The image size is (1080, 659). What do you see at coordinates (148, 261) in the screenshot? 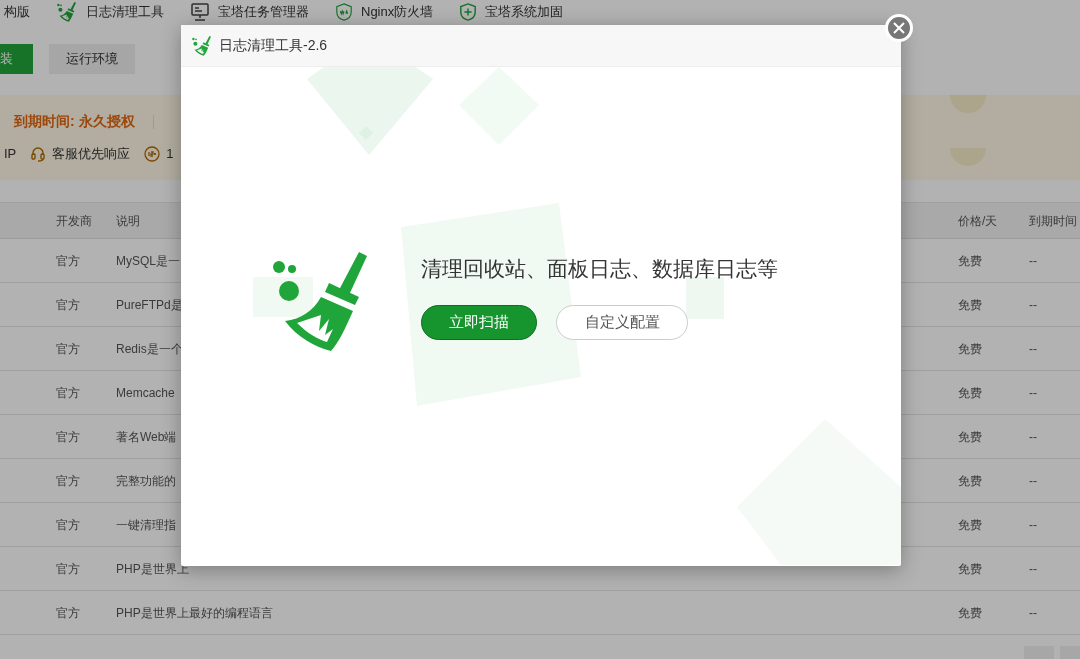
I see `table-cell-text: MySQL是一` at bounding box center [148, 261].